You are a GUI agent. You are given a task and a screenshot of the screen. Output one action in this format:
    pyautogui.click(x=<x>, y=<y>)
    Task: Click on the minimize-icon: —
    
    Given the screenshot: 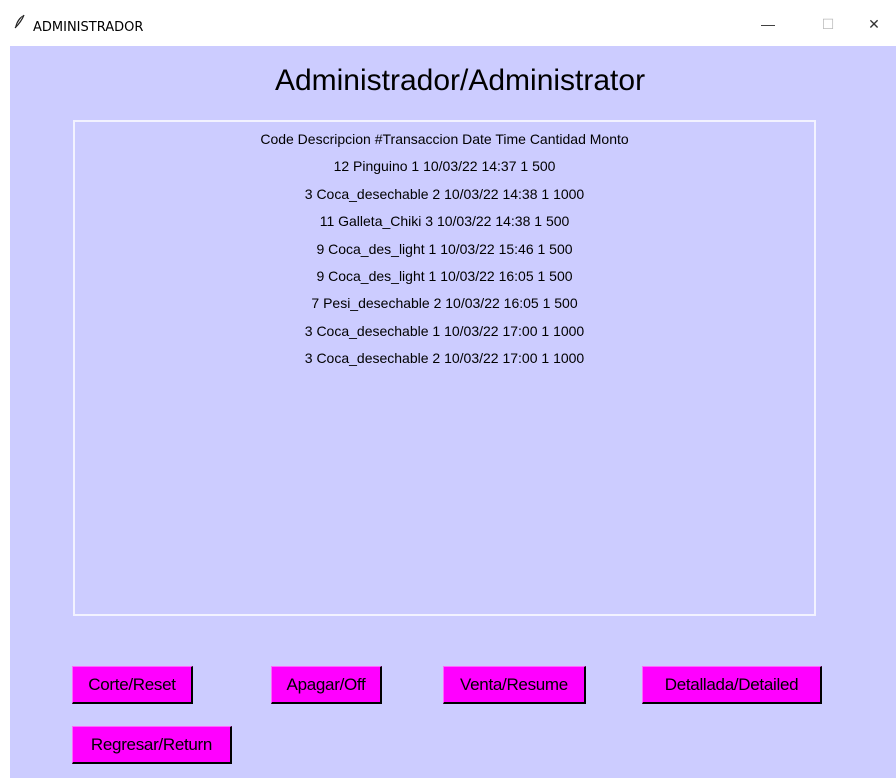 What is the action you would take?
    pyautogui.click(x=768, y=24)
    